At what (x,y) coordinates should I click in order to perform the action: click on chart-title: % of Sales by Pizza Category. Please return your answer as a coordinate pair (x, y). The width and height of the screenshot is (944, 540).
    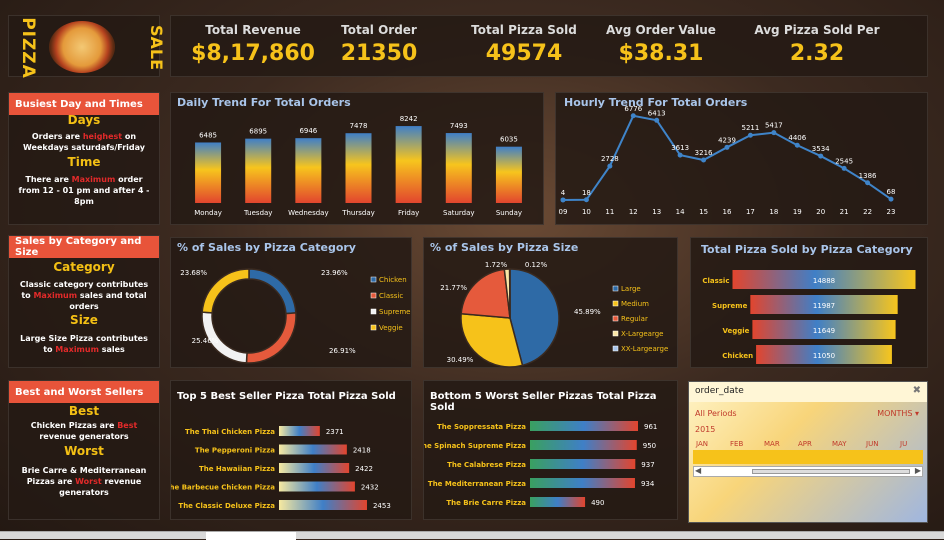
    Looking at the image, I should click on (266, 247).